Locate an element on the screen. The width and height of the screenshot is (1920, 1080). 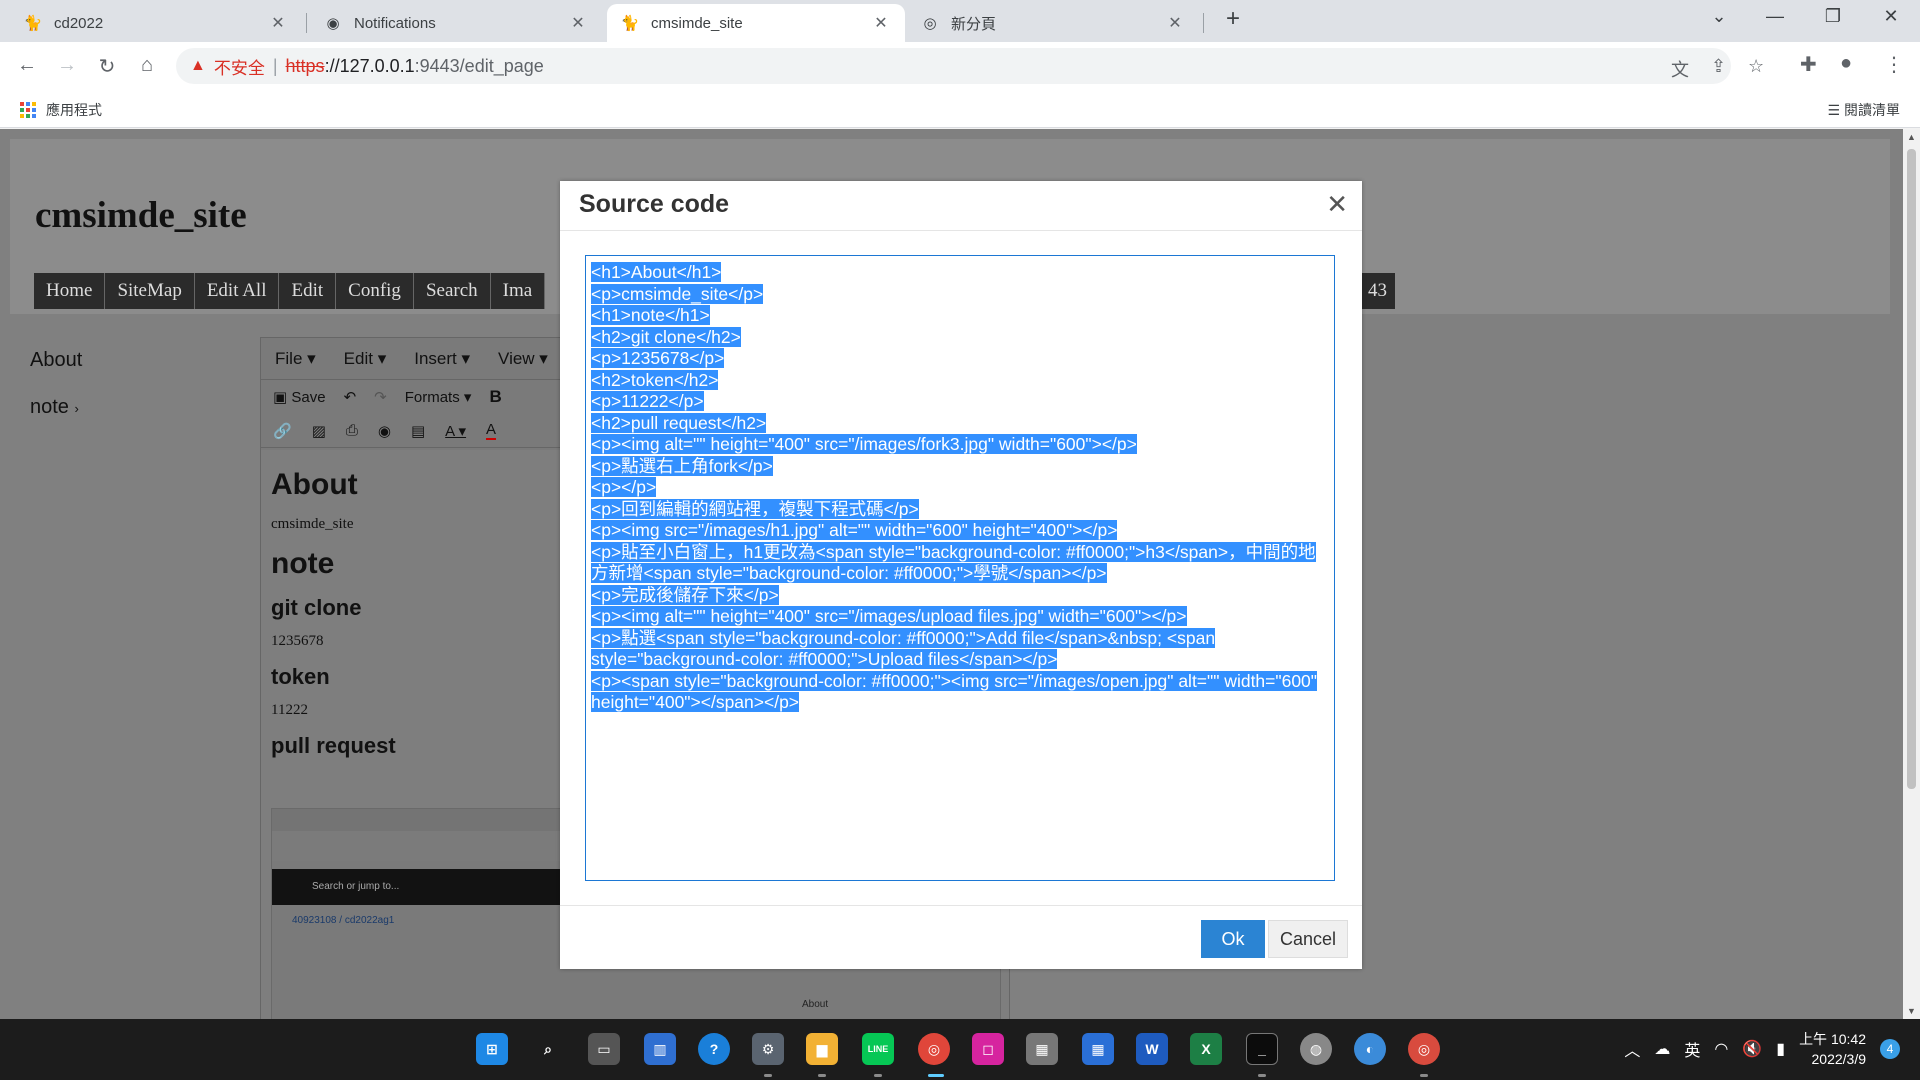
tab-cmsimde-site: 🐈 cmsimde_site ✕ is located at coordinates (756, 23).